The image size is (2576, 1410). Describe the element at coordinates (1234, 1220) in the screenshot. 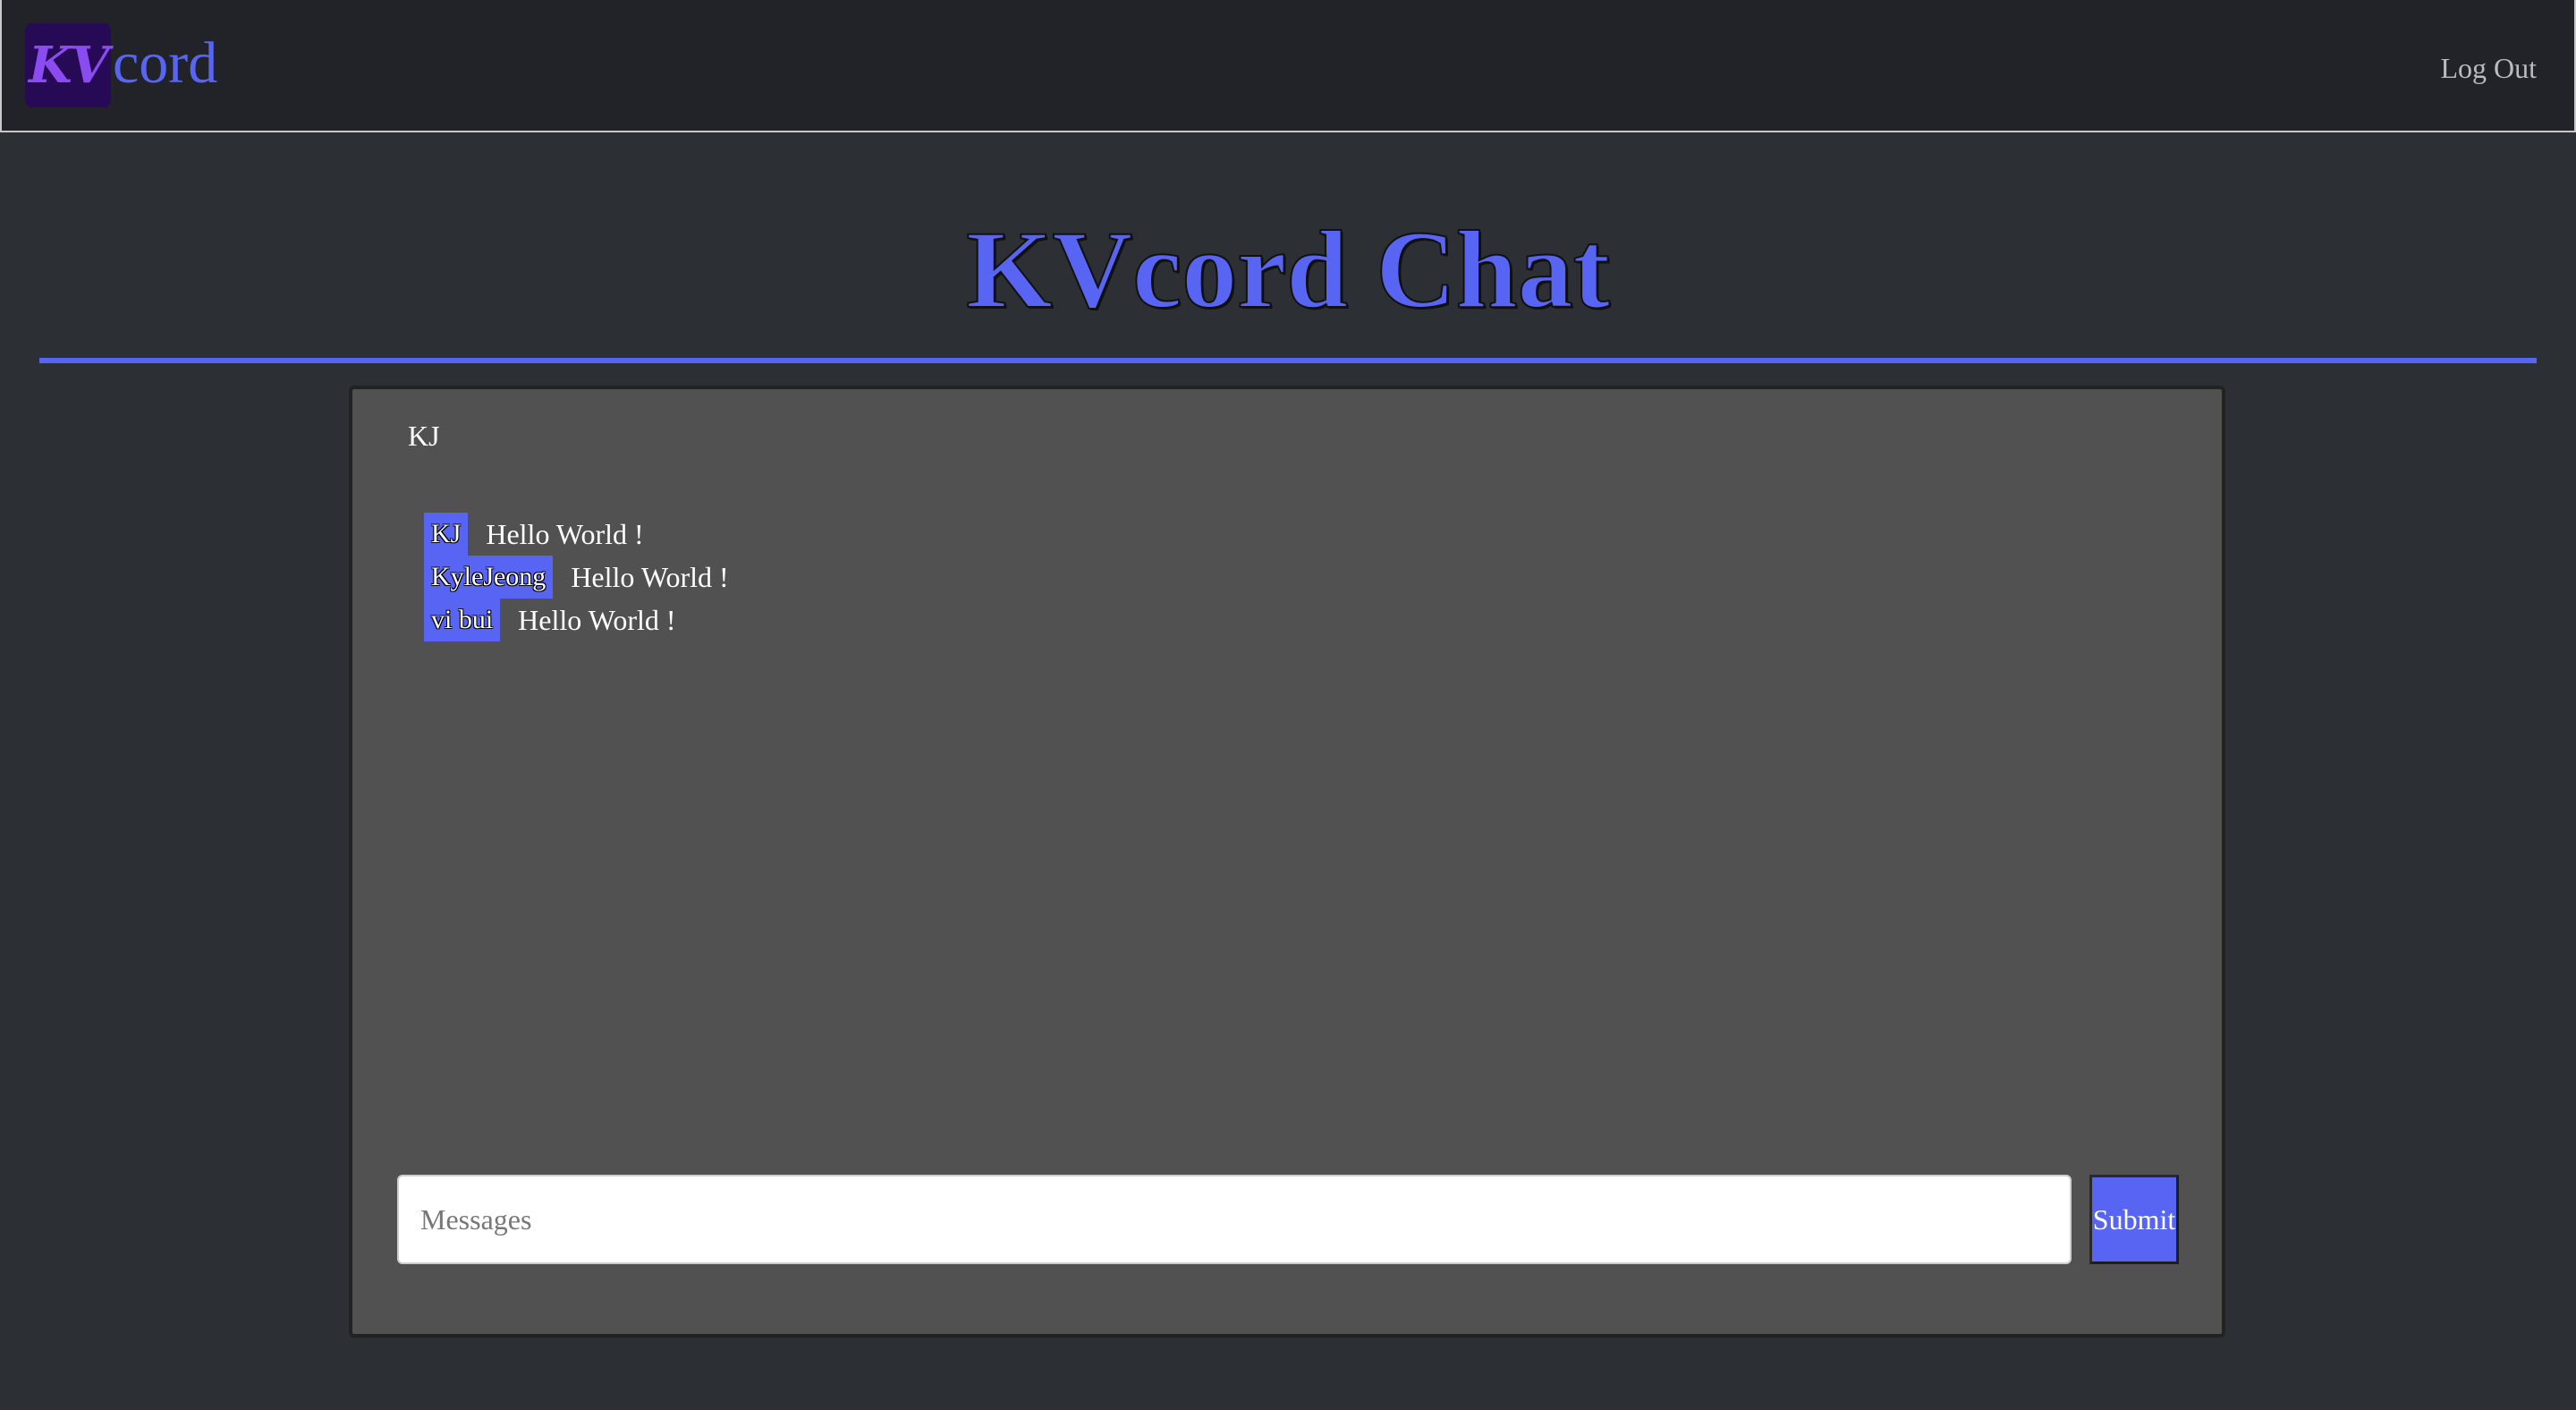

I see `message-input` at that location.